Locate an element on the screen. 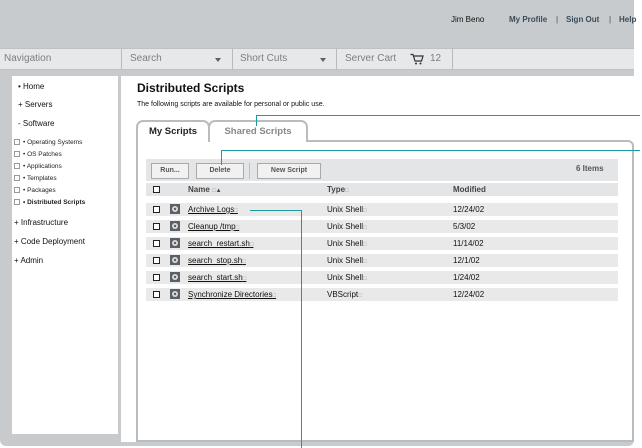  sidebar-subitem-operating-systems: • Operating Systems is located at coordinates (48, 142).